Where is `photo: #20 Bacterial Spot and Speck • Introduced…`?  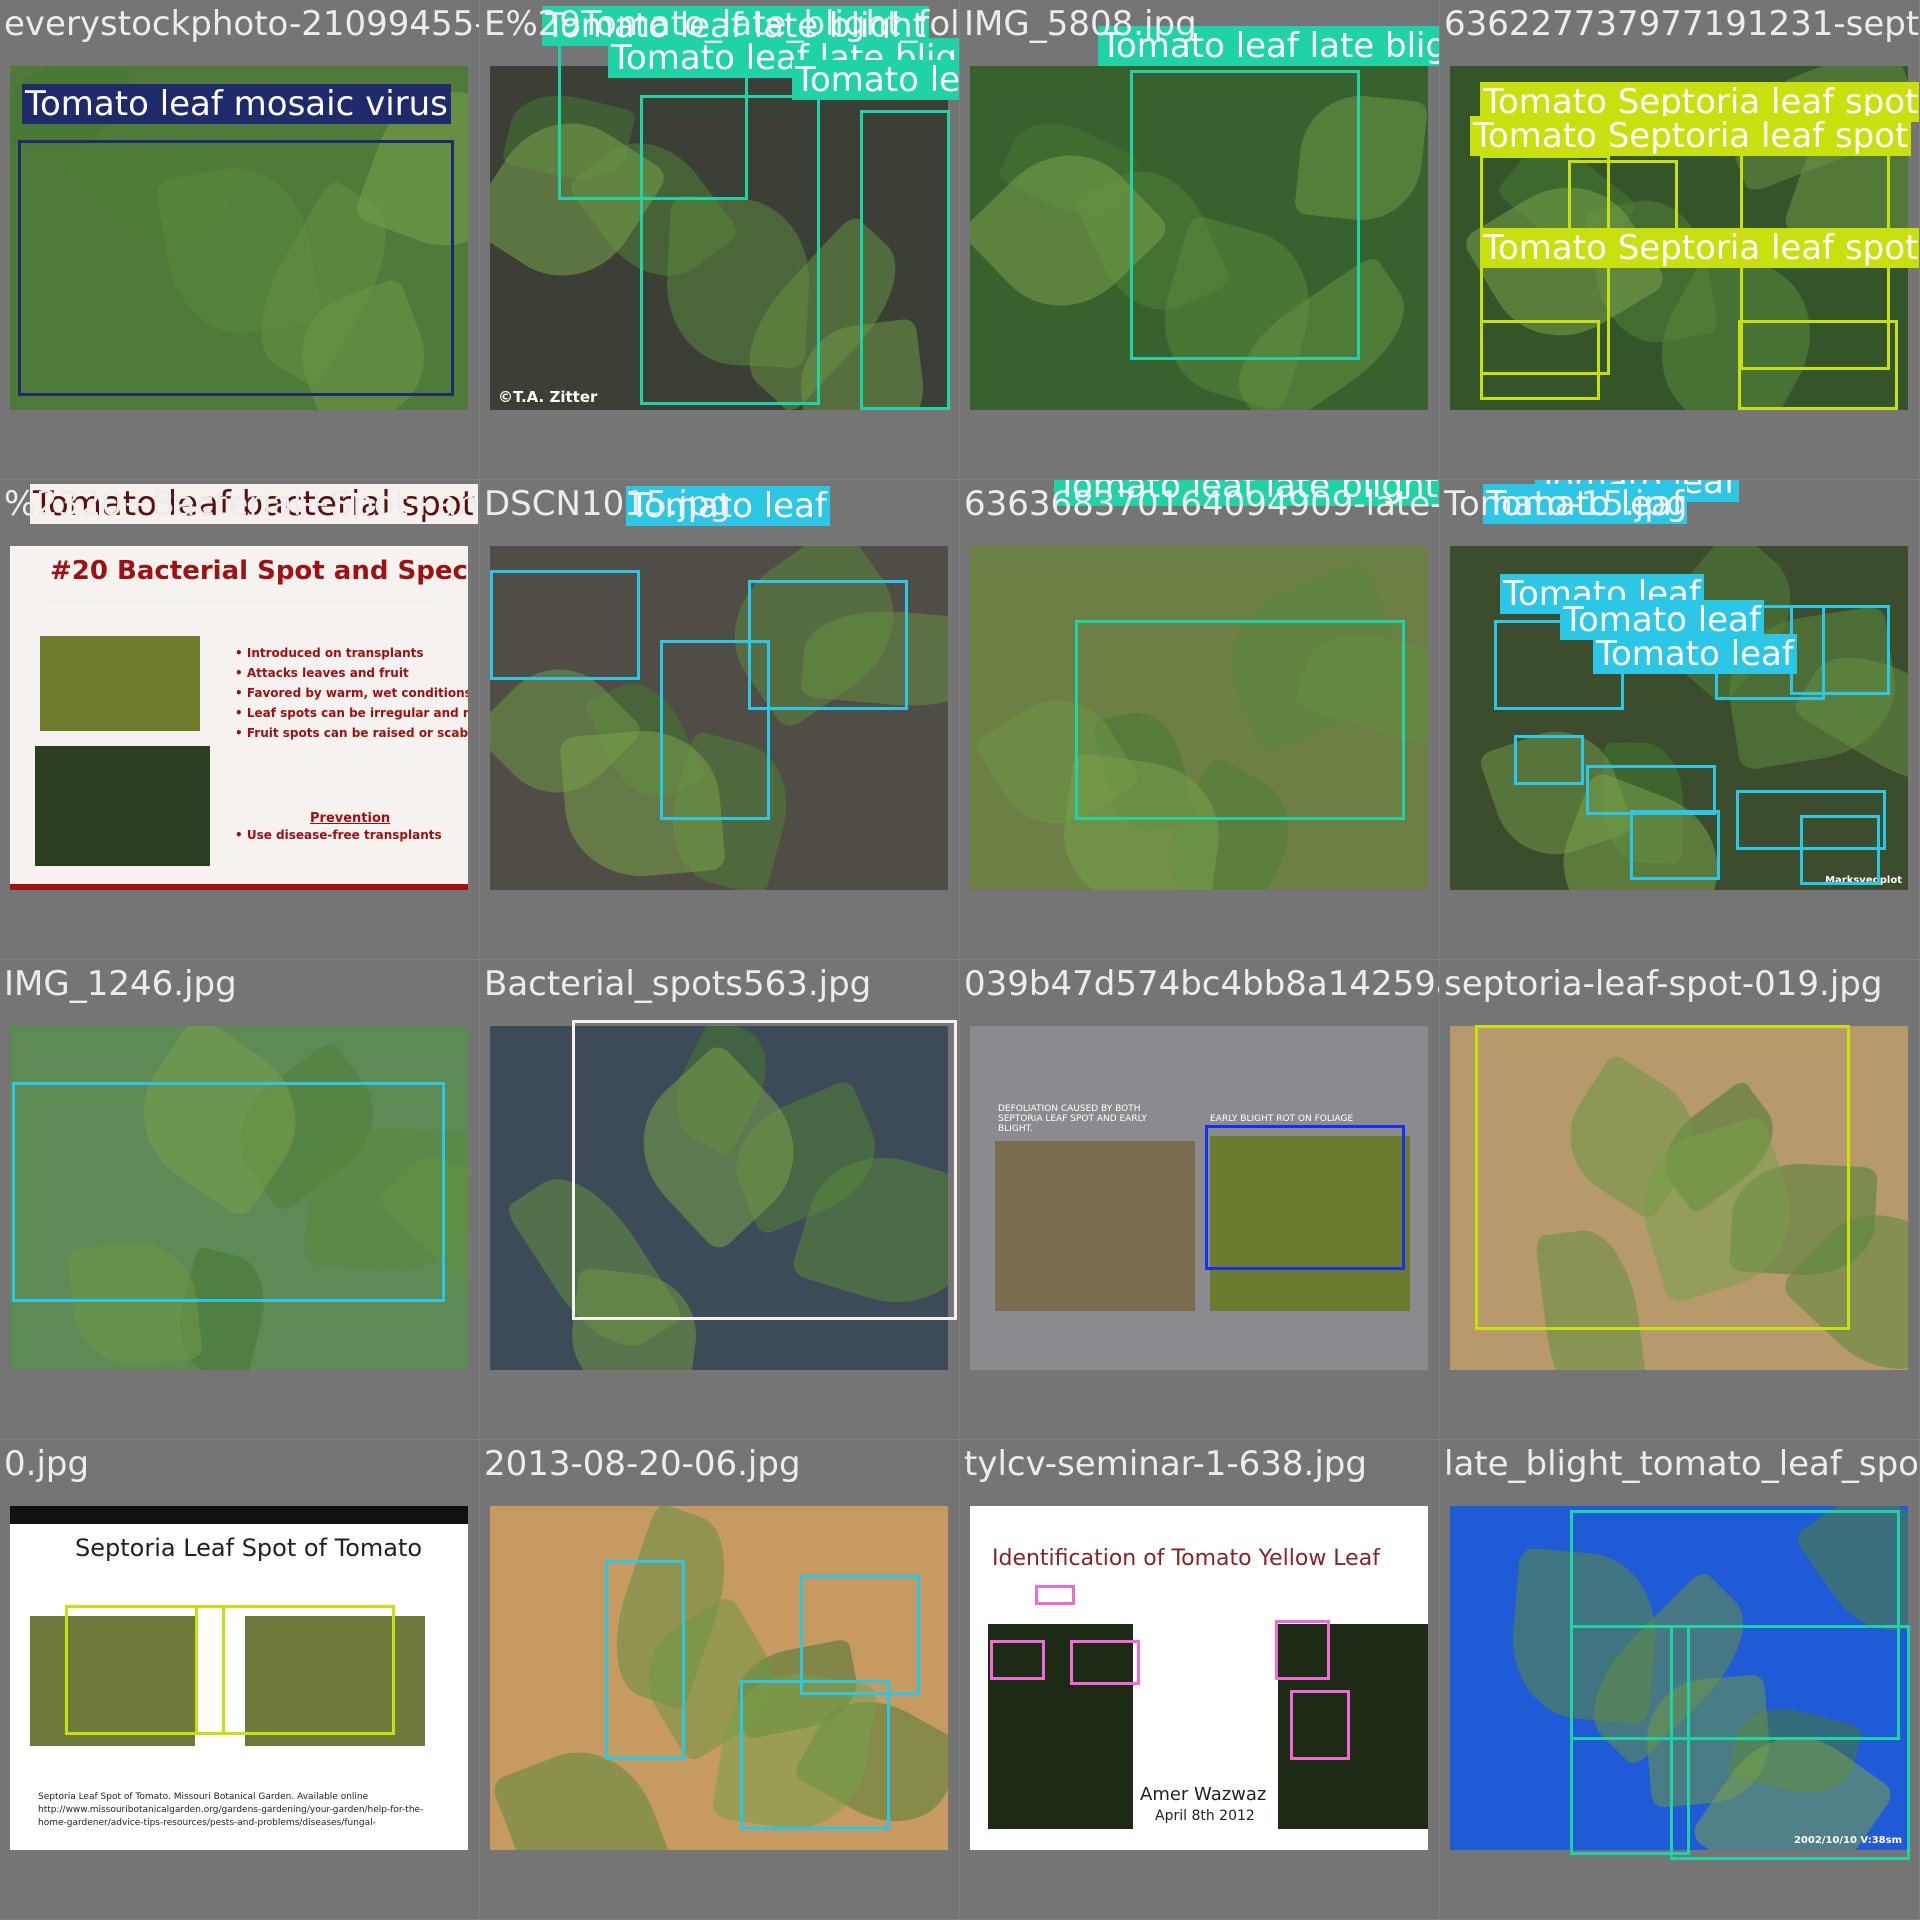
photo: #20 Bacterial Spot and Speck • Introduced… is located at coordinates (239, 718).